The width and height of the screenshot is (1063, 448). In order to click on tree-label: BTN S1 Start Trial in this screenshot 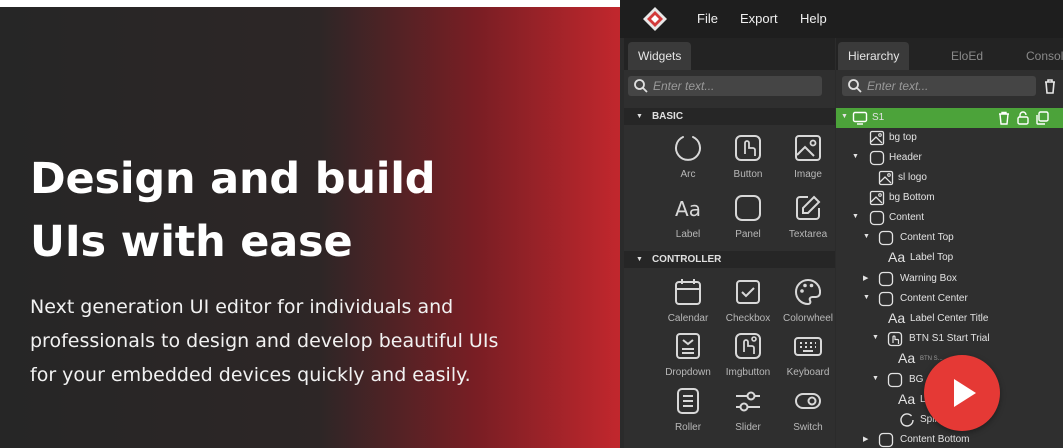, I will do `click(949, 338)`.